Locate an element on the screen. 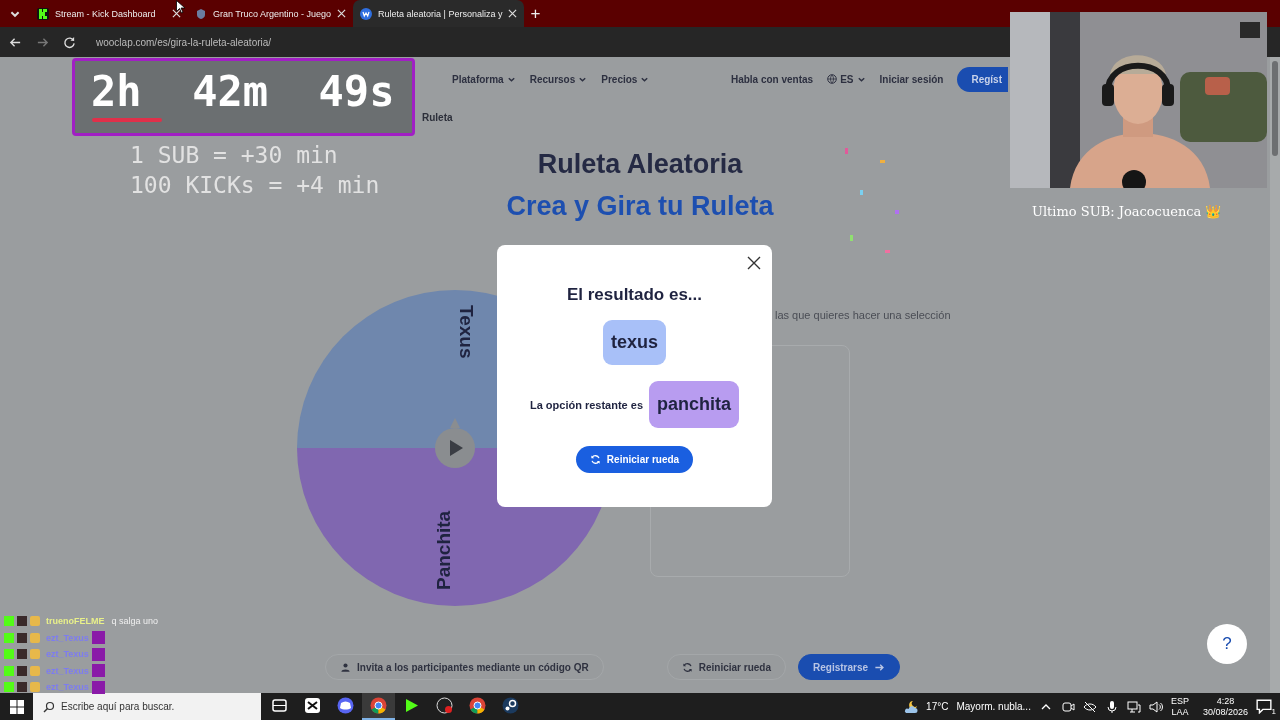 This screenshot has width=1280, height=720. page-subtitle: Crea y Gira tu Ruleta is located at coordinates (640, 206).